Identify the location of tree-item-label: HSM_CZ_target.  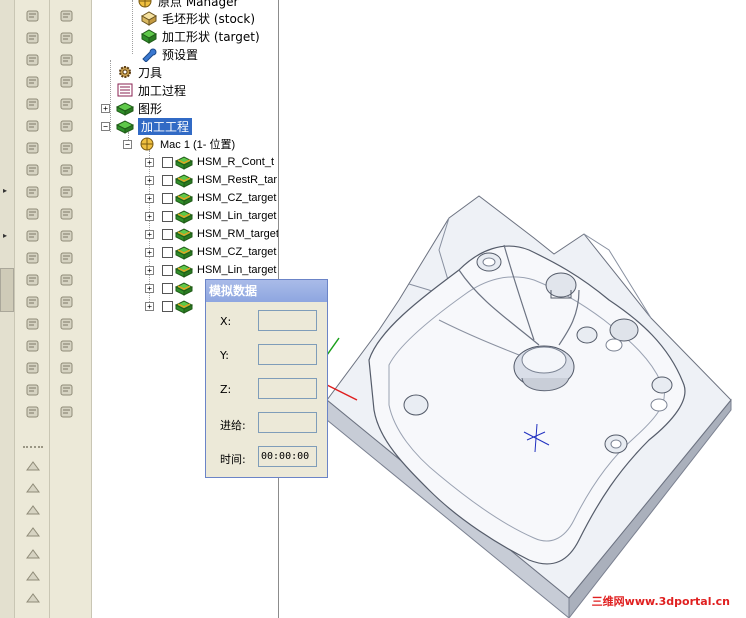
(237, 252).